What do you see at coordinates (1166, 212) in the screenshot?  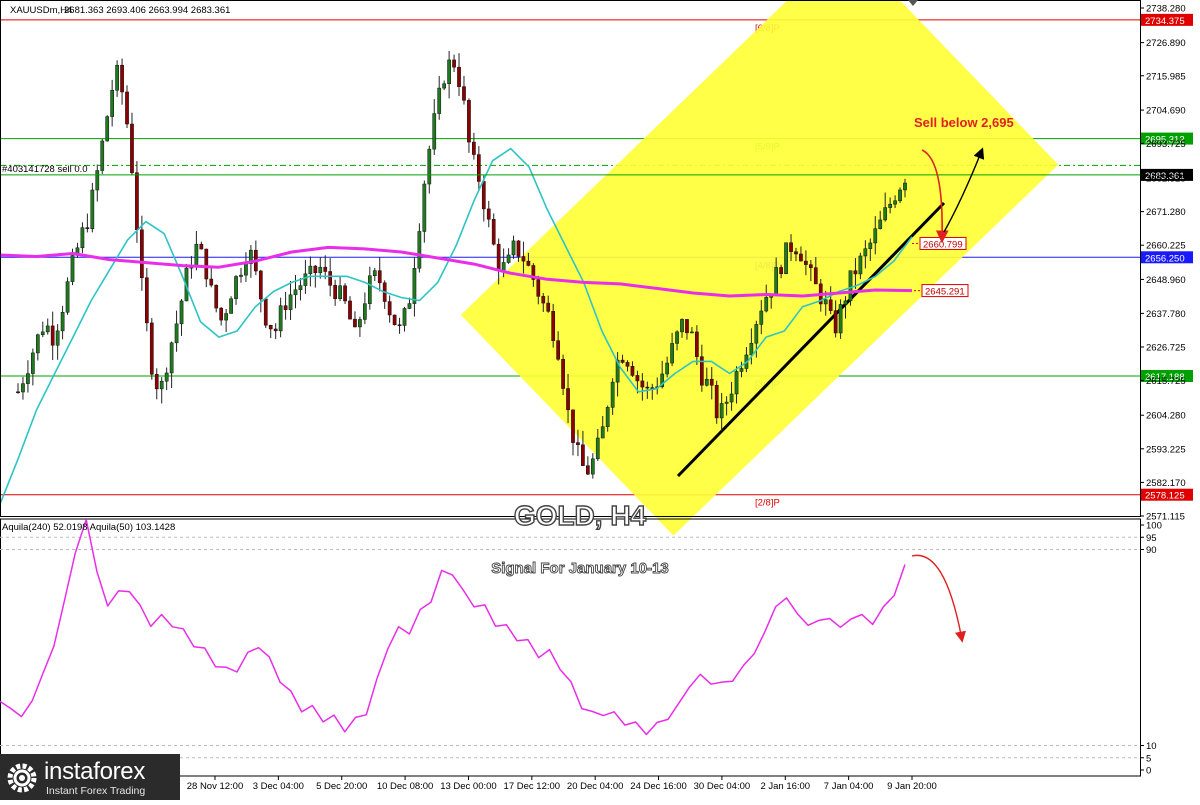 I see `y-tick-label: 2671.280` at bounding box center [1166, 212].